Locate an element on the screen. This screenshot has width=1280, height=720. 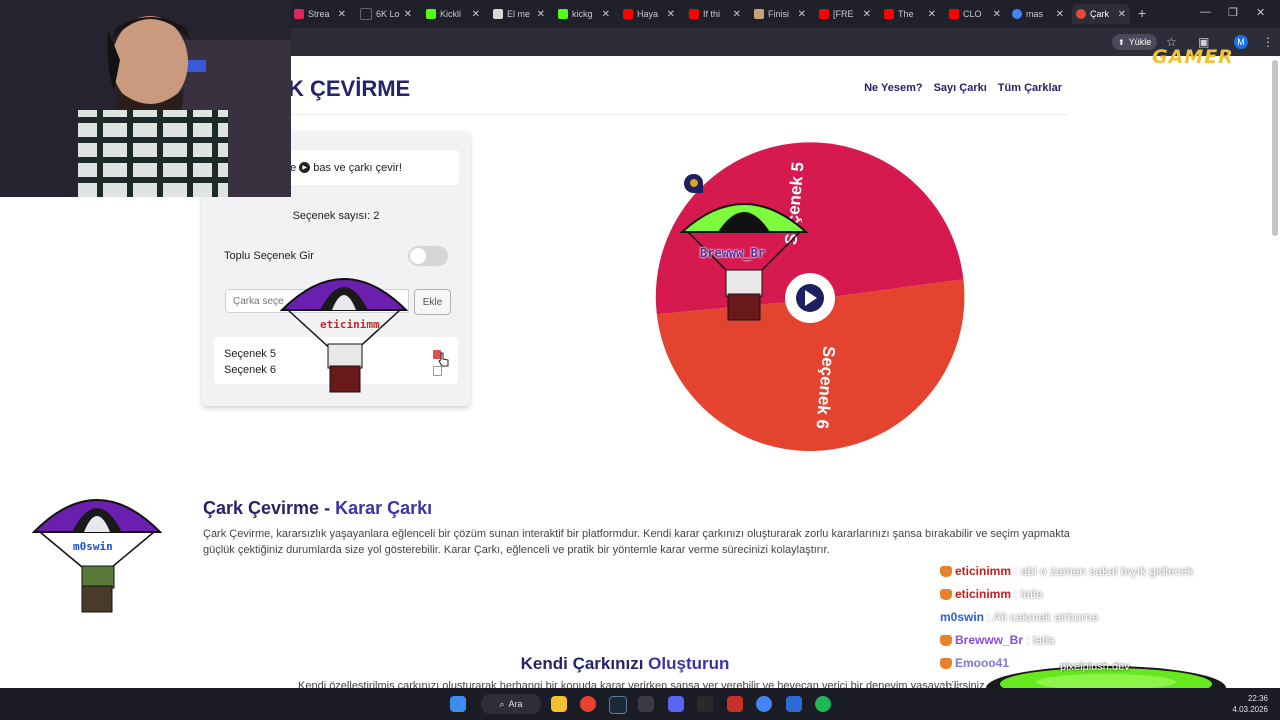
chat-username: m0swin is located at coordinates (962, 617).